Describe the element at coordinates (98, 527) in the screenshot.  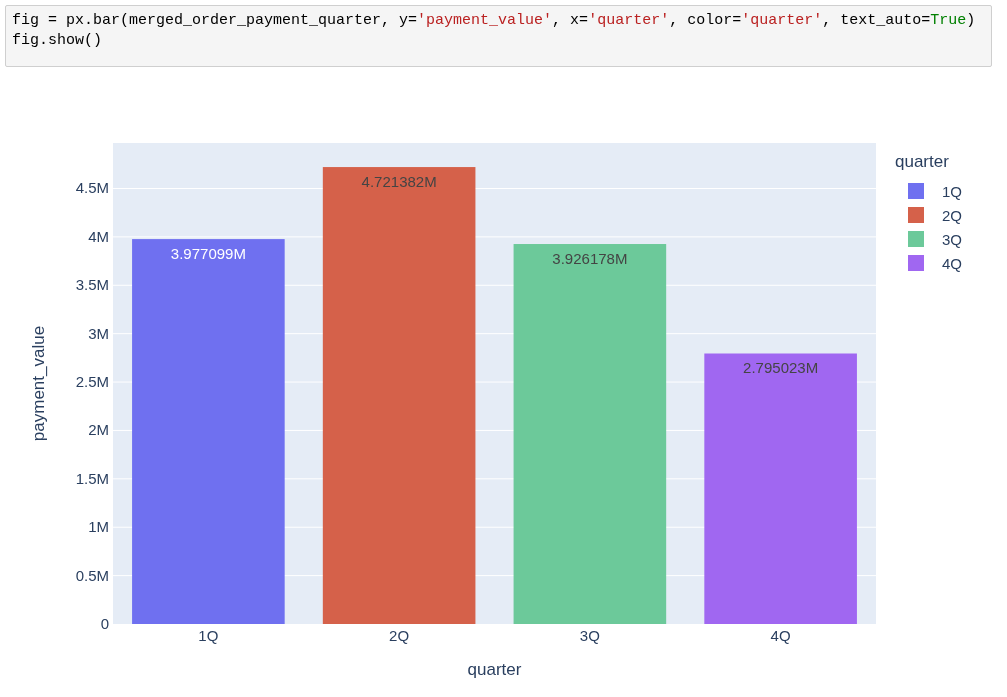
I see `tick-label: 1M` at that location.